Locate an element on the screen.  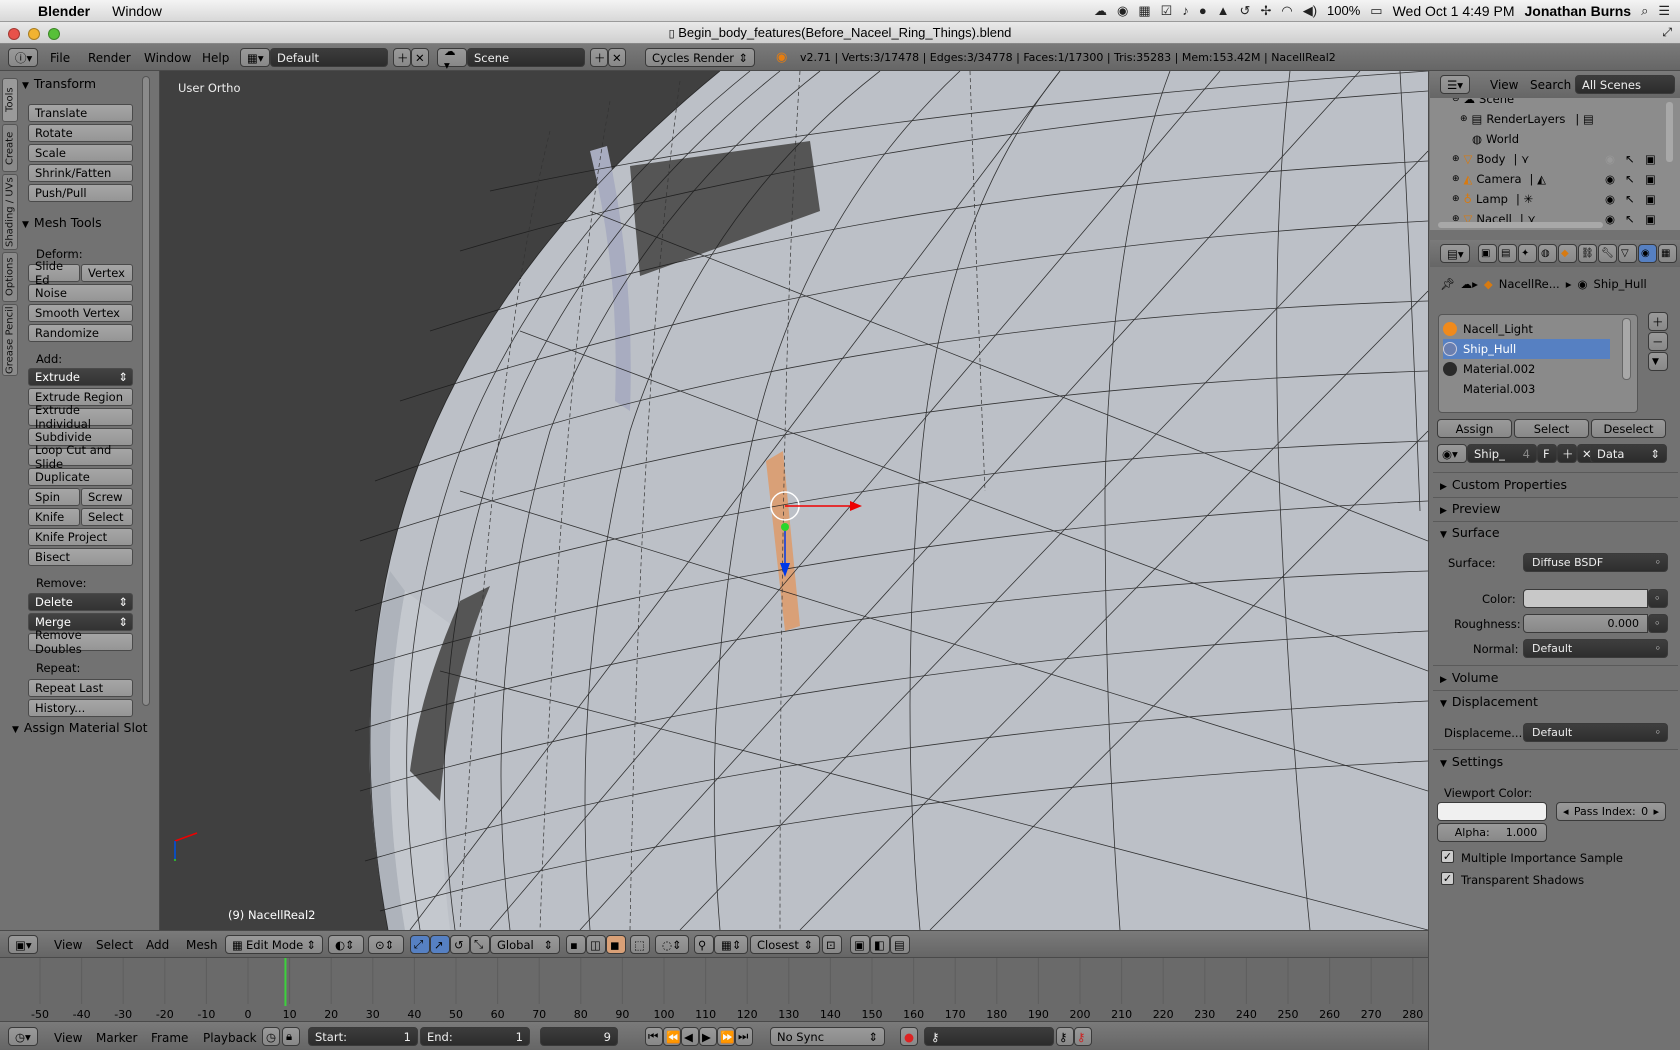
fake-user-toggle: F is located at coordinates (1547, 453).